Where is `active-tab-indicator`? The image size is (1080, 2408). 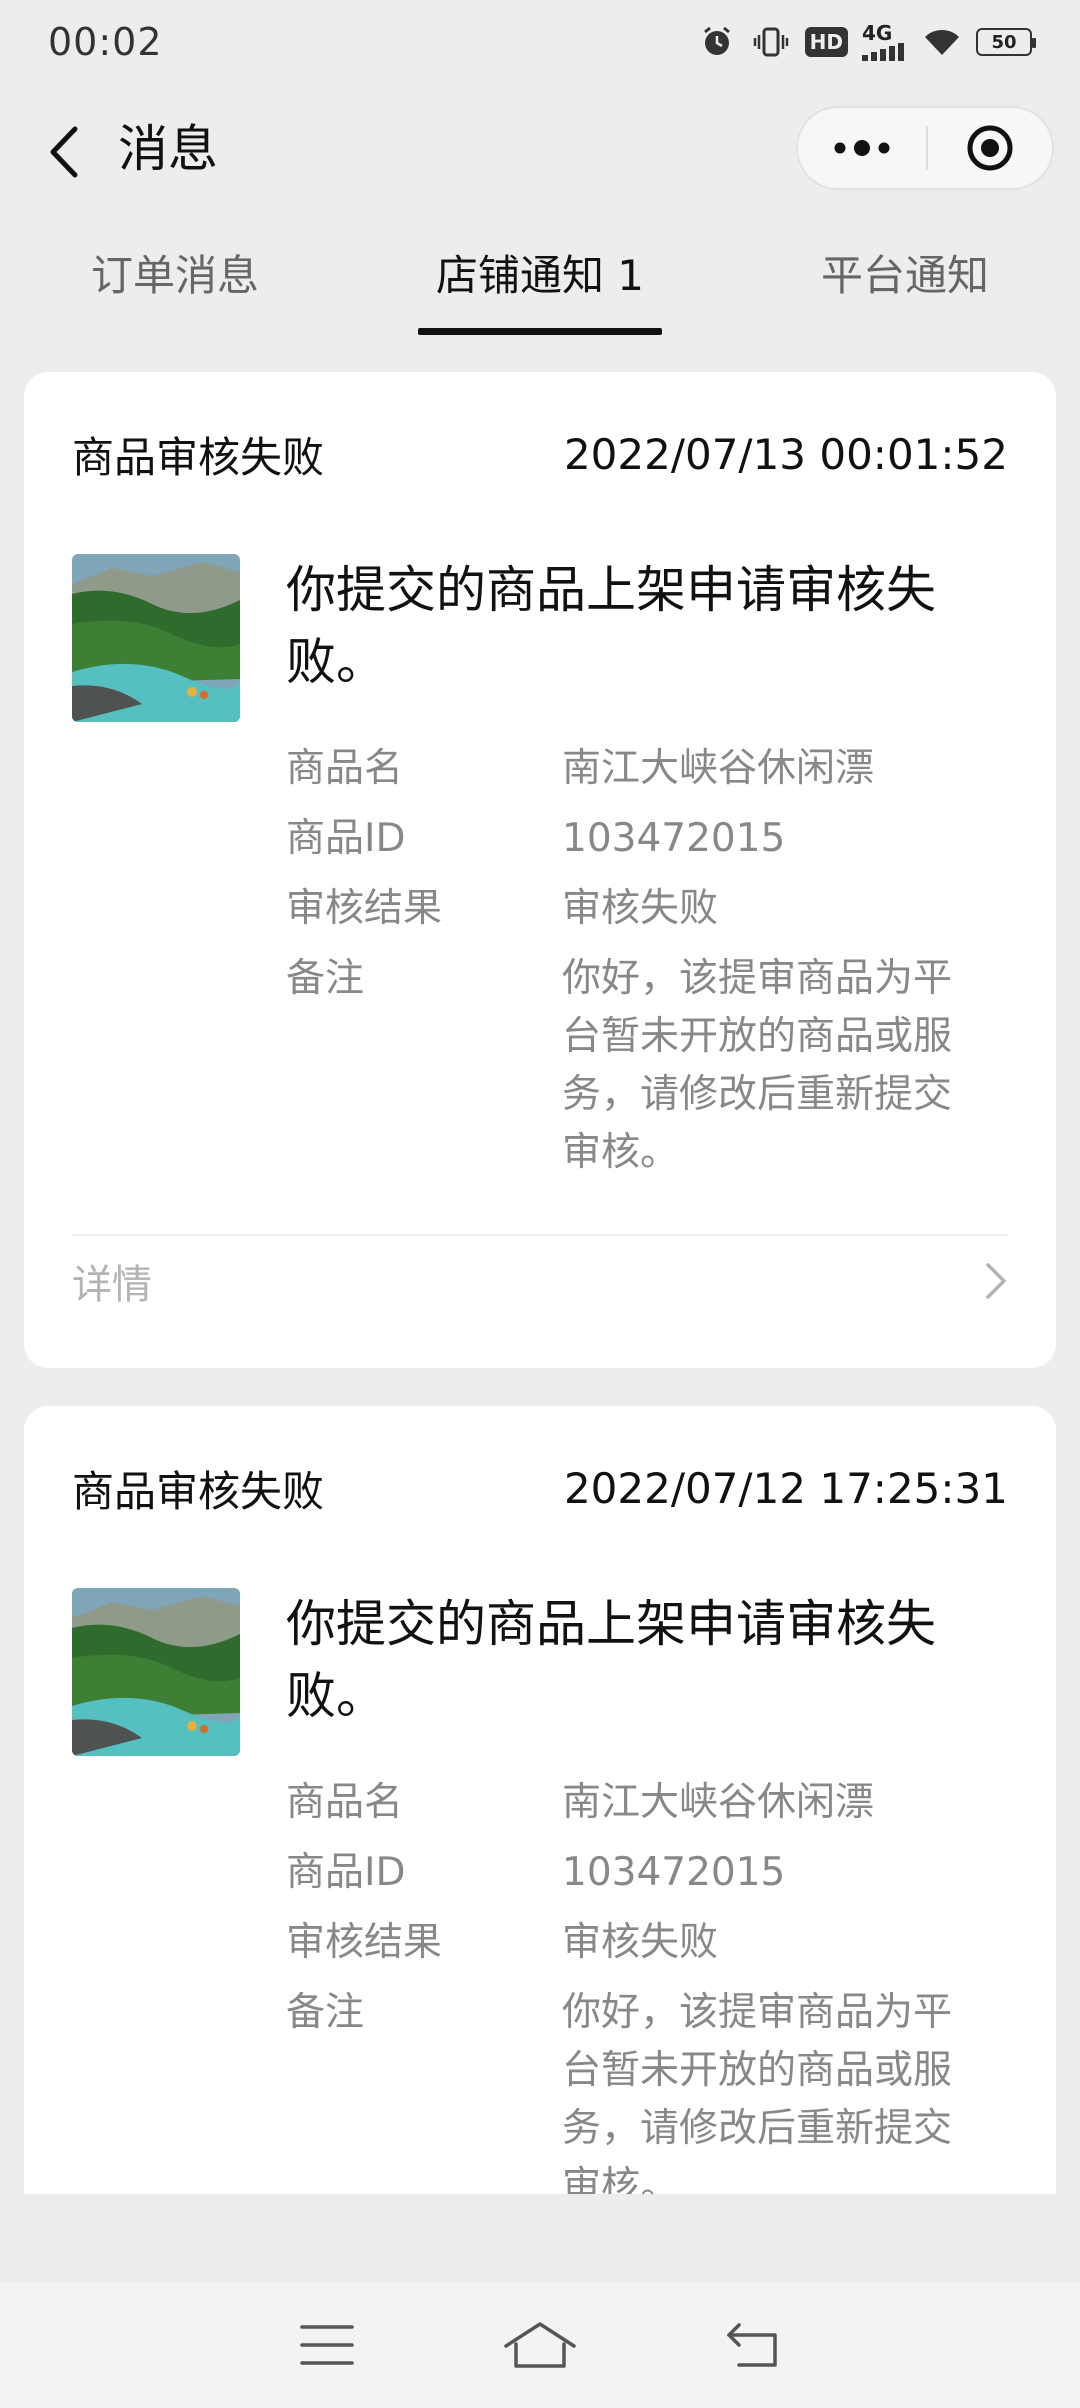
active-tab-indicator is located at coordinates (540, 331).